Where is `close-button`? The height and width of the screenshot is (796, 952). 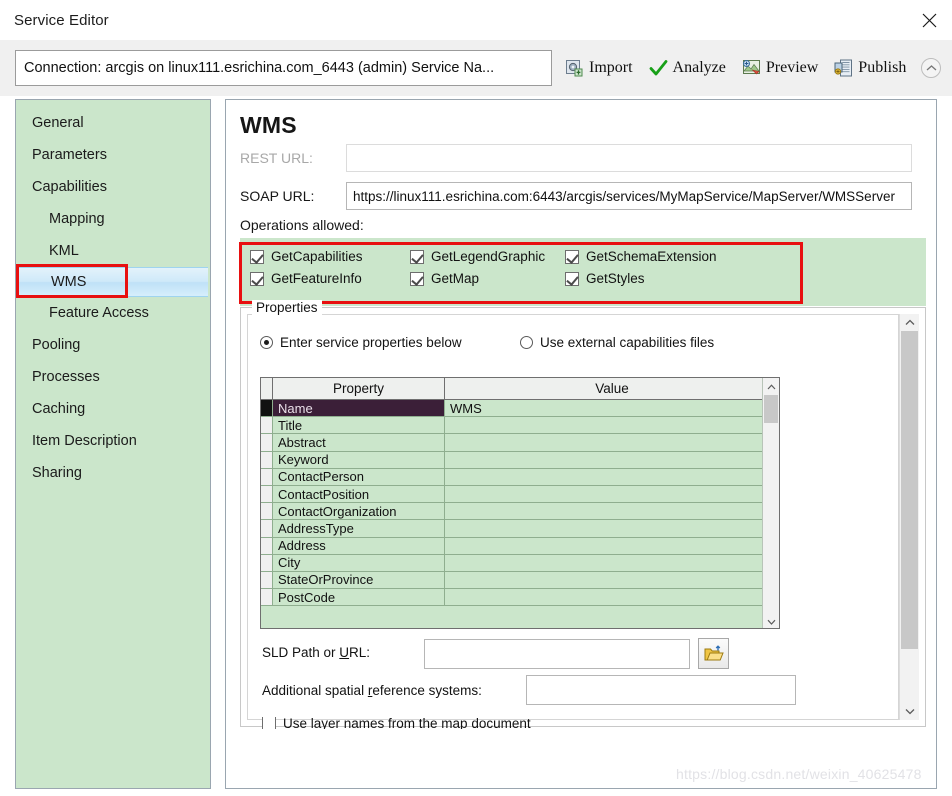
close-button is located at coordinates (929, 20).